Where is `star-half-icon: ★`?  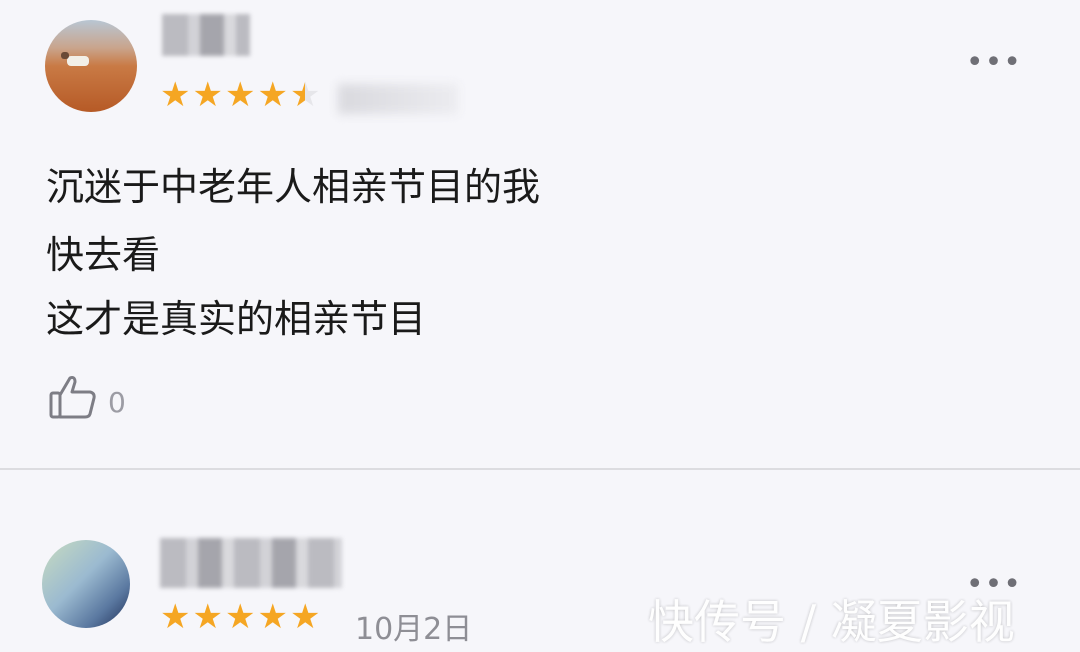 star-half-icon: ★ is located at coordinates (305, 95).